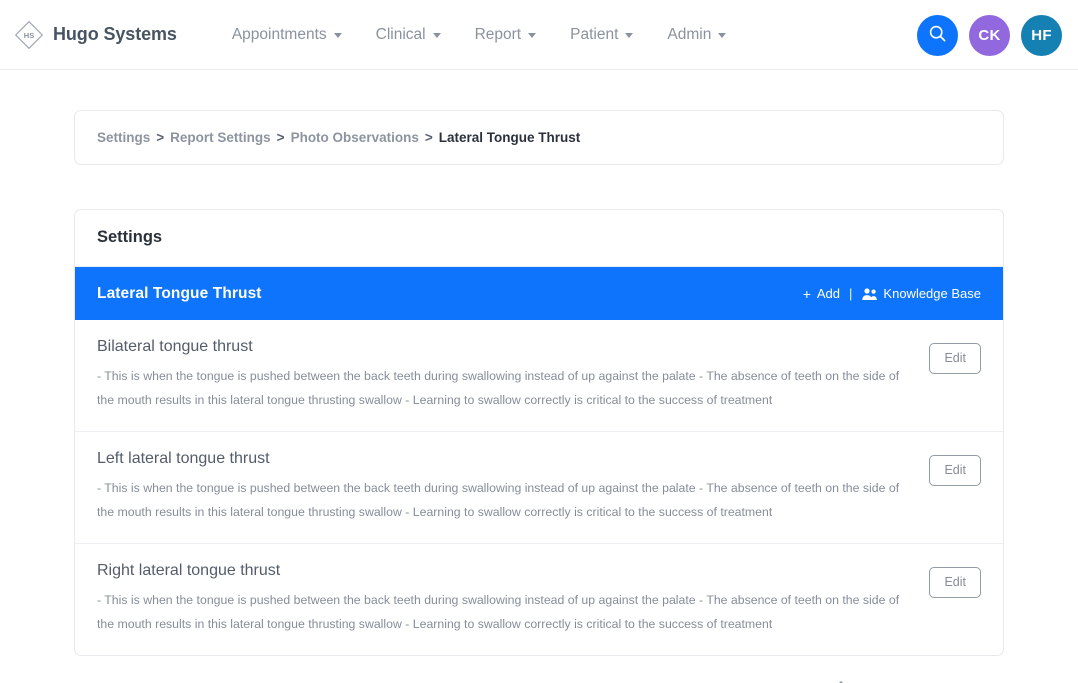 Image resolution: width=1078 pixels, height=683 pixels. Describe the element at coordinates (828, 293) in the screenshot. I see `add-button-label: Add` at that location.